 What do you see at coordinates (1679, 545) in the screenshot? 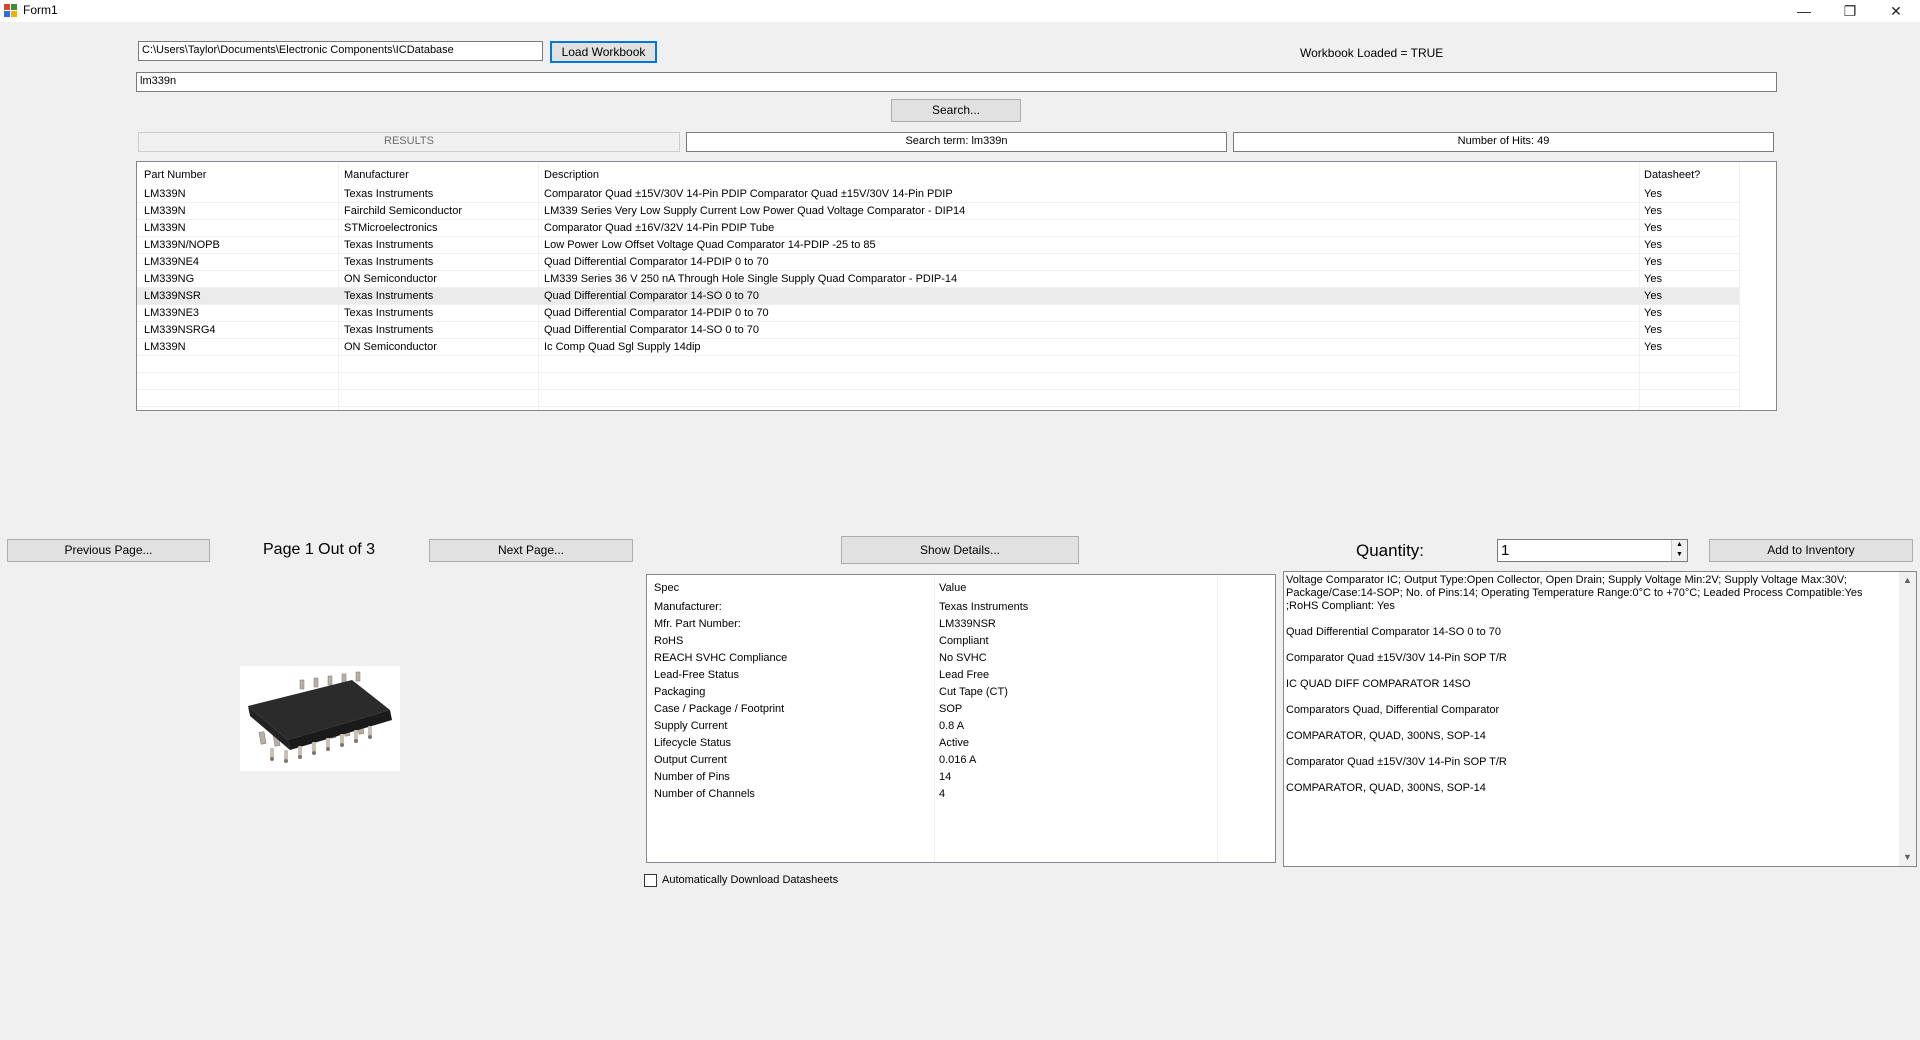
I see `stepper-up-icon: ▲` at bounding box center [1679, 545].